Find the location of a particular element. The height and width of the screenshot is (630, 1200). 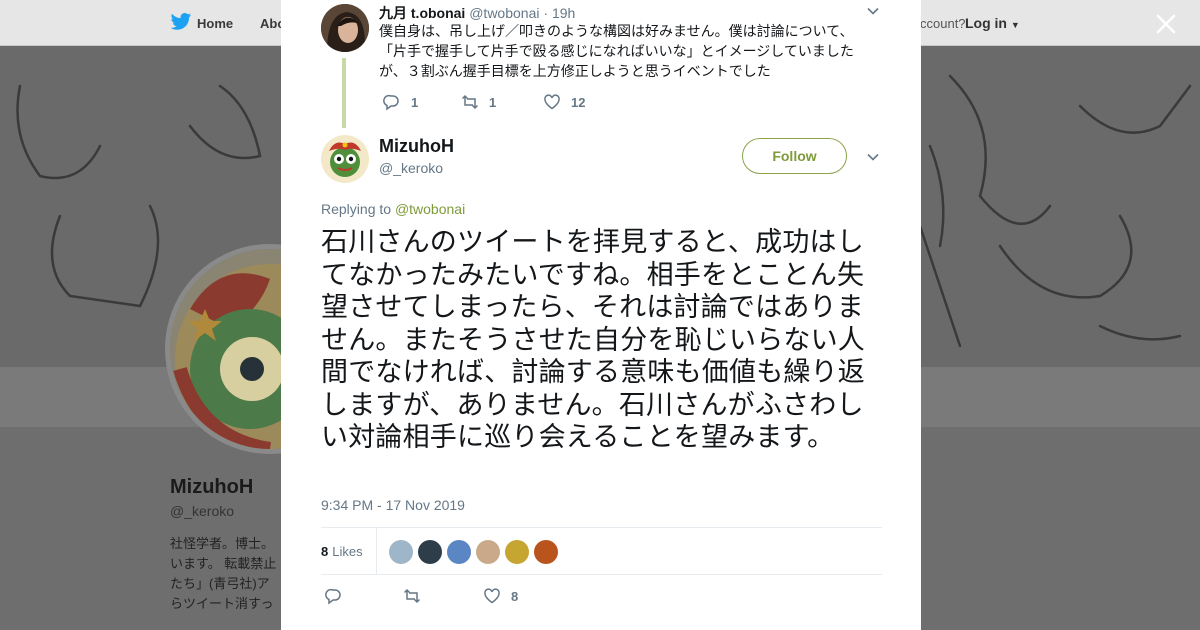

replying-prefix: Replying to is located at coordinates (356, 209).